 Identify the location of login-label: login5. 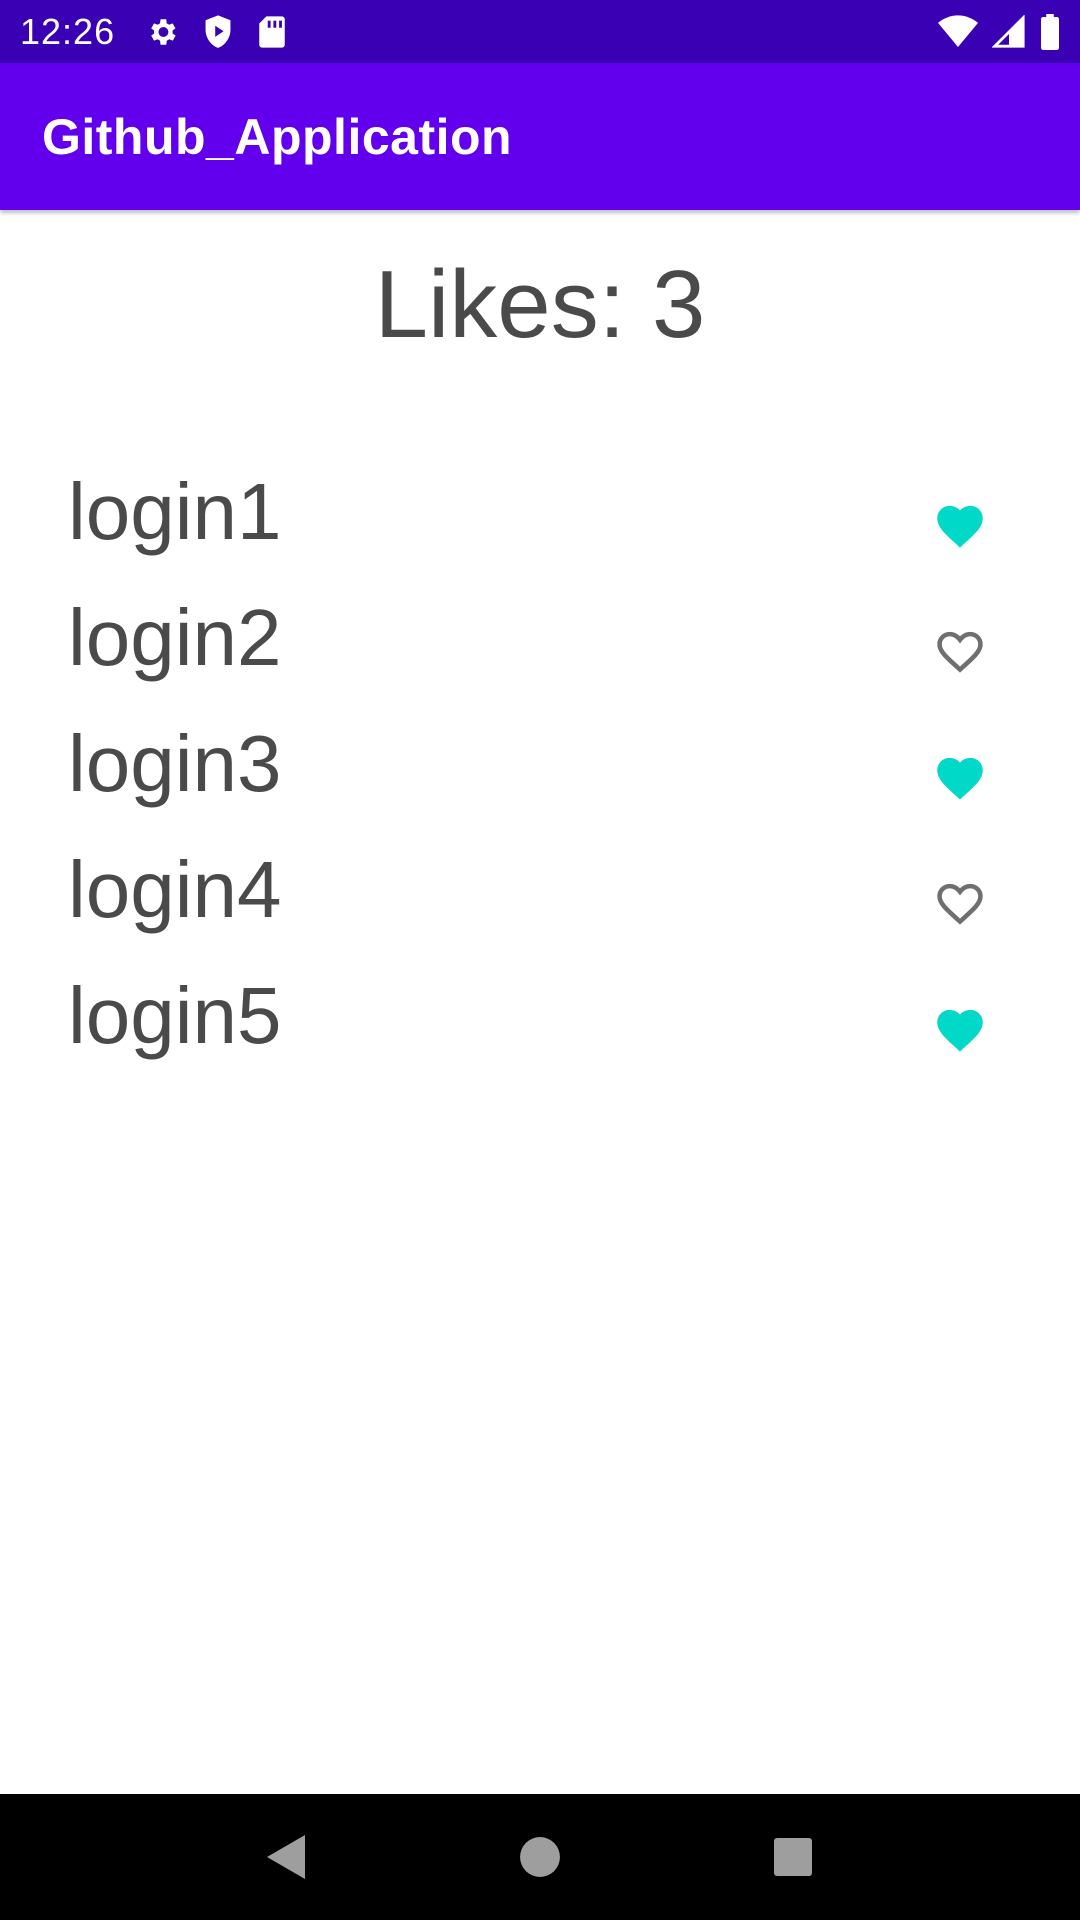
(175, 1015).